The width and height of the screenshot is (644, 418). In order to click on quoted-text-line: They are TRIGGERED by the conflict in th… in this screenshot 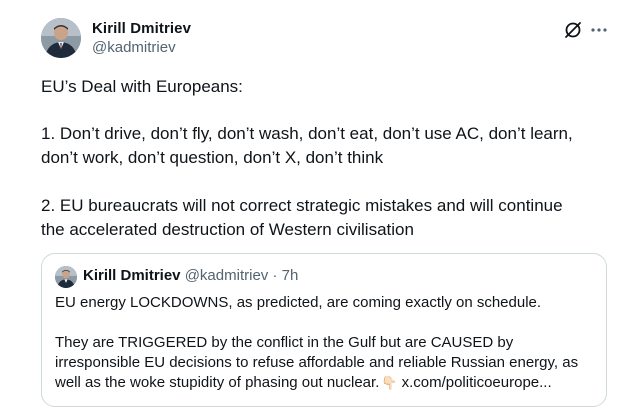, I will do `click(284, 342)`.